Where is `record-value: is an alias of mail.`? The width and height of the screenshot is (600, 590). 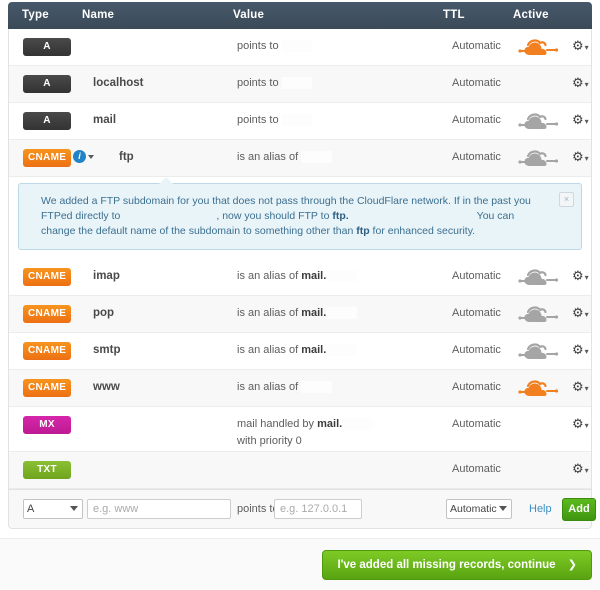
record-value: is an alias of mail. is located at coordinates (297, 276).